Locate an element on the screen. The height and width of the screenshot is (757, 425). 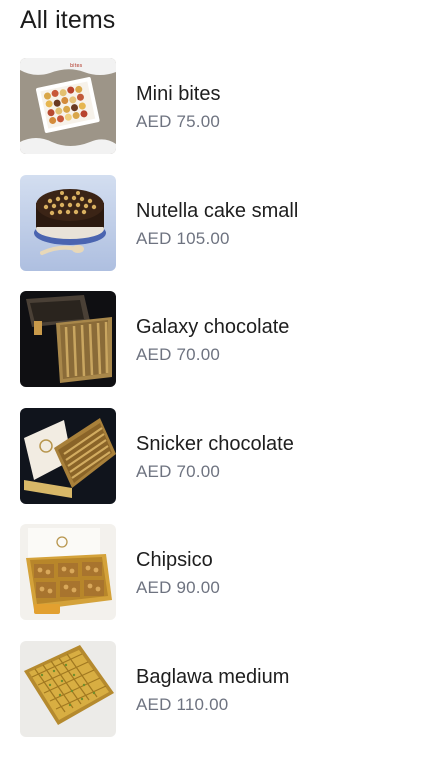
item-name: Nutella cake small is located at coordinates (217, 211).